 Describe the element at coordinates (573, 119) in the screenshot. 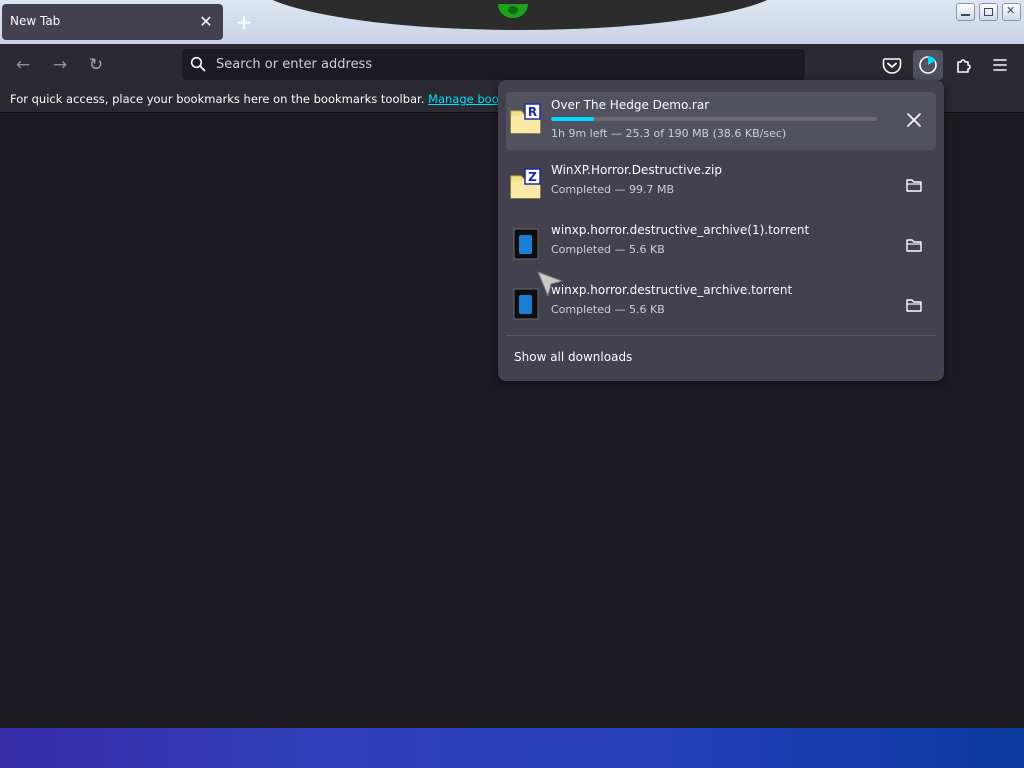

I see `download-progress-fill` at that location.